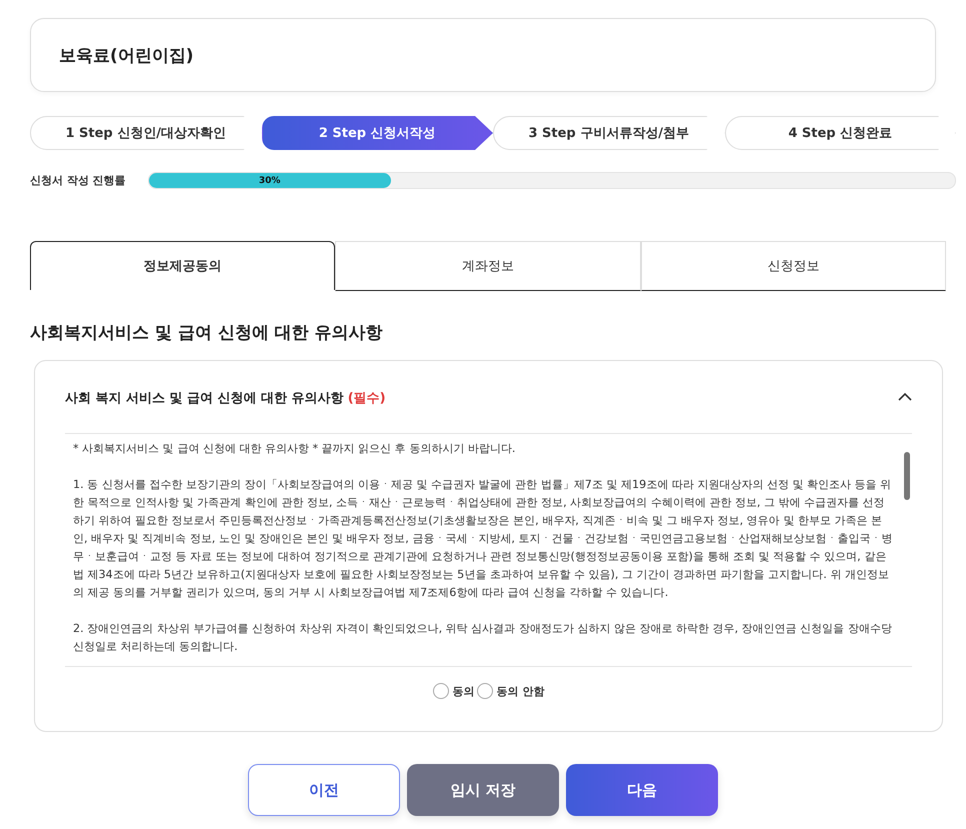 This screenshot has width=966, height=829. Describe the element at coordinates (269, 181) in the screenshot. I see `progress-reading: 30%` at that location.